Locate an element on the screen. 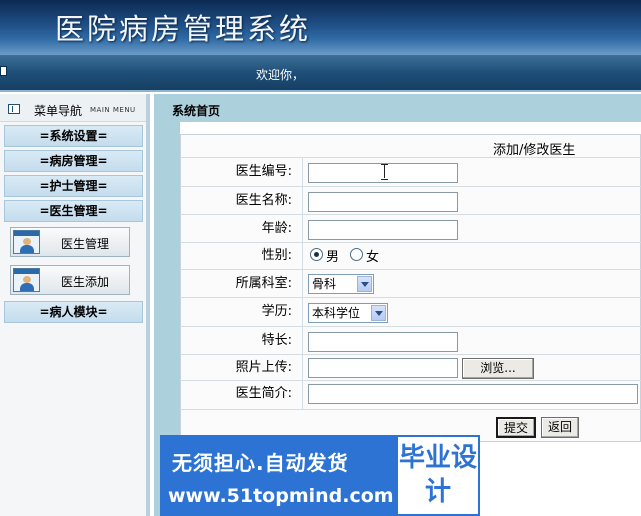  menu-icon is located at coordinates (14, 109).